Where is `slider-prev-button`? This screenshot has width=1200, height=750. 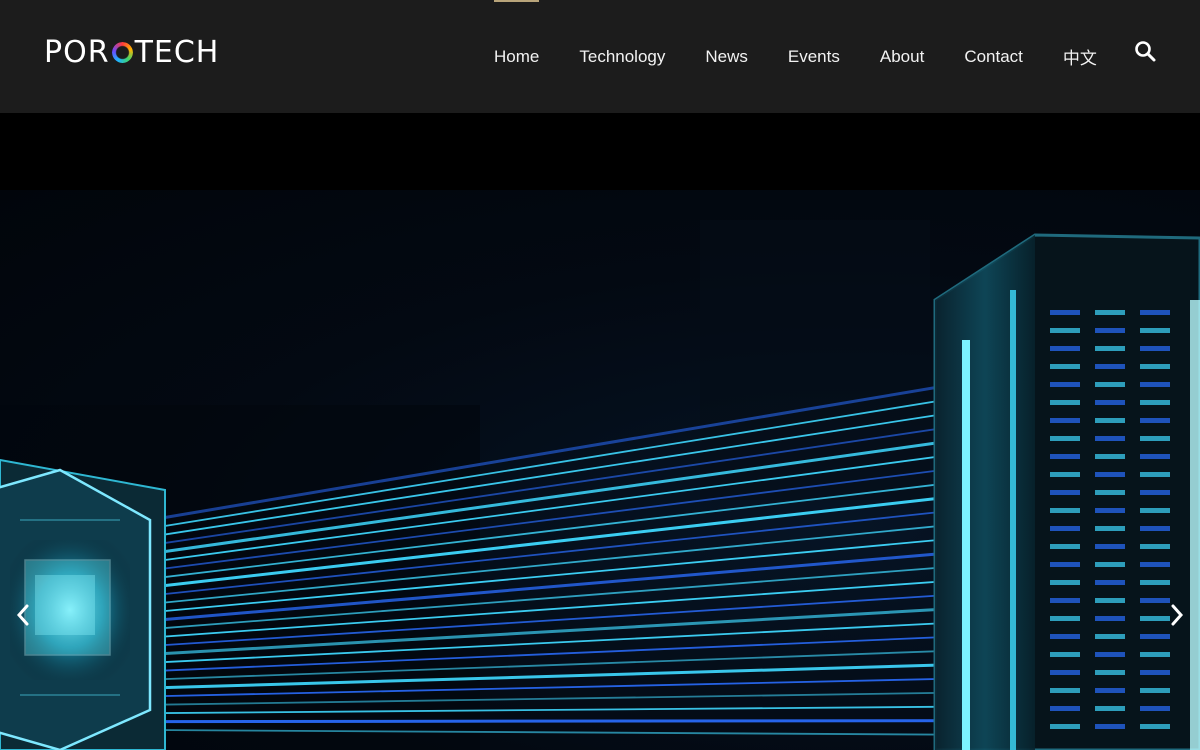
slider-prev-button is located at coordinates (23, 615).